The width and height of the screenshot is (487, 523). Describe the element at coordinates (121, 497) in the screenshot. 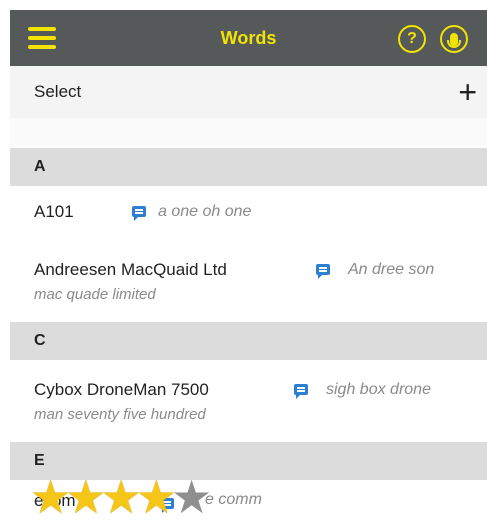

I see `star-rating: ★ ★ ★ ★ ★` at that location.